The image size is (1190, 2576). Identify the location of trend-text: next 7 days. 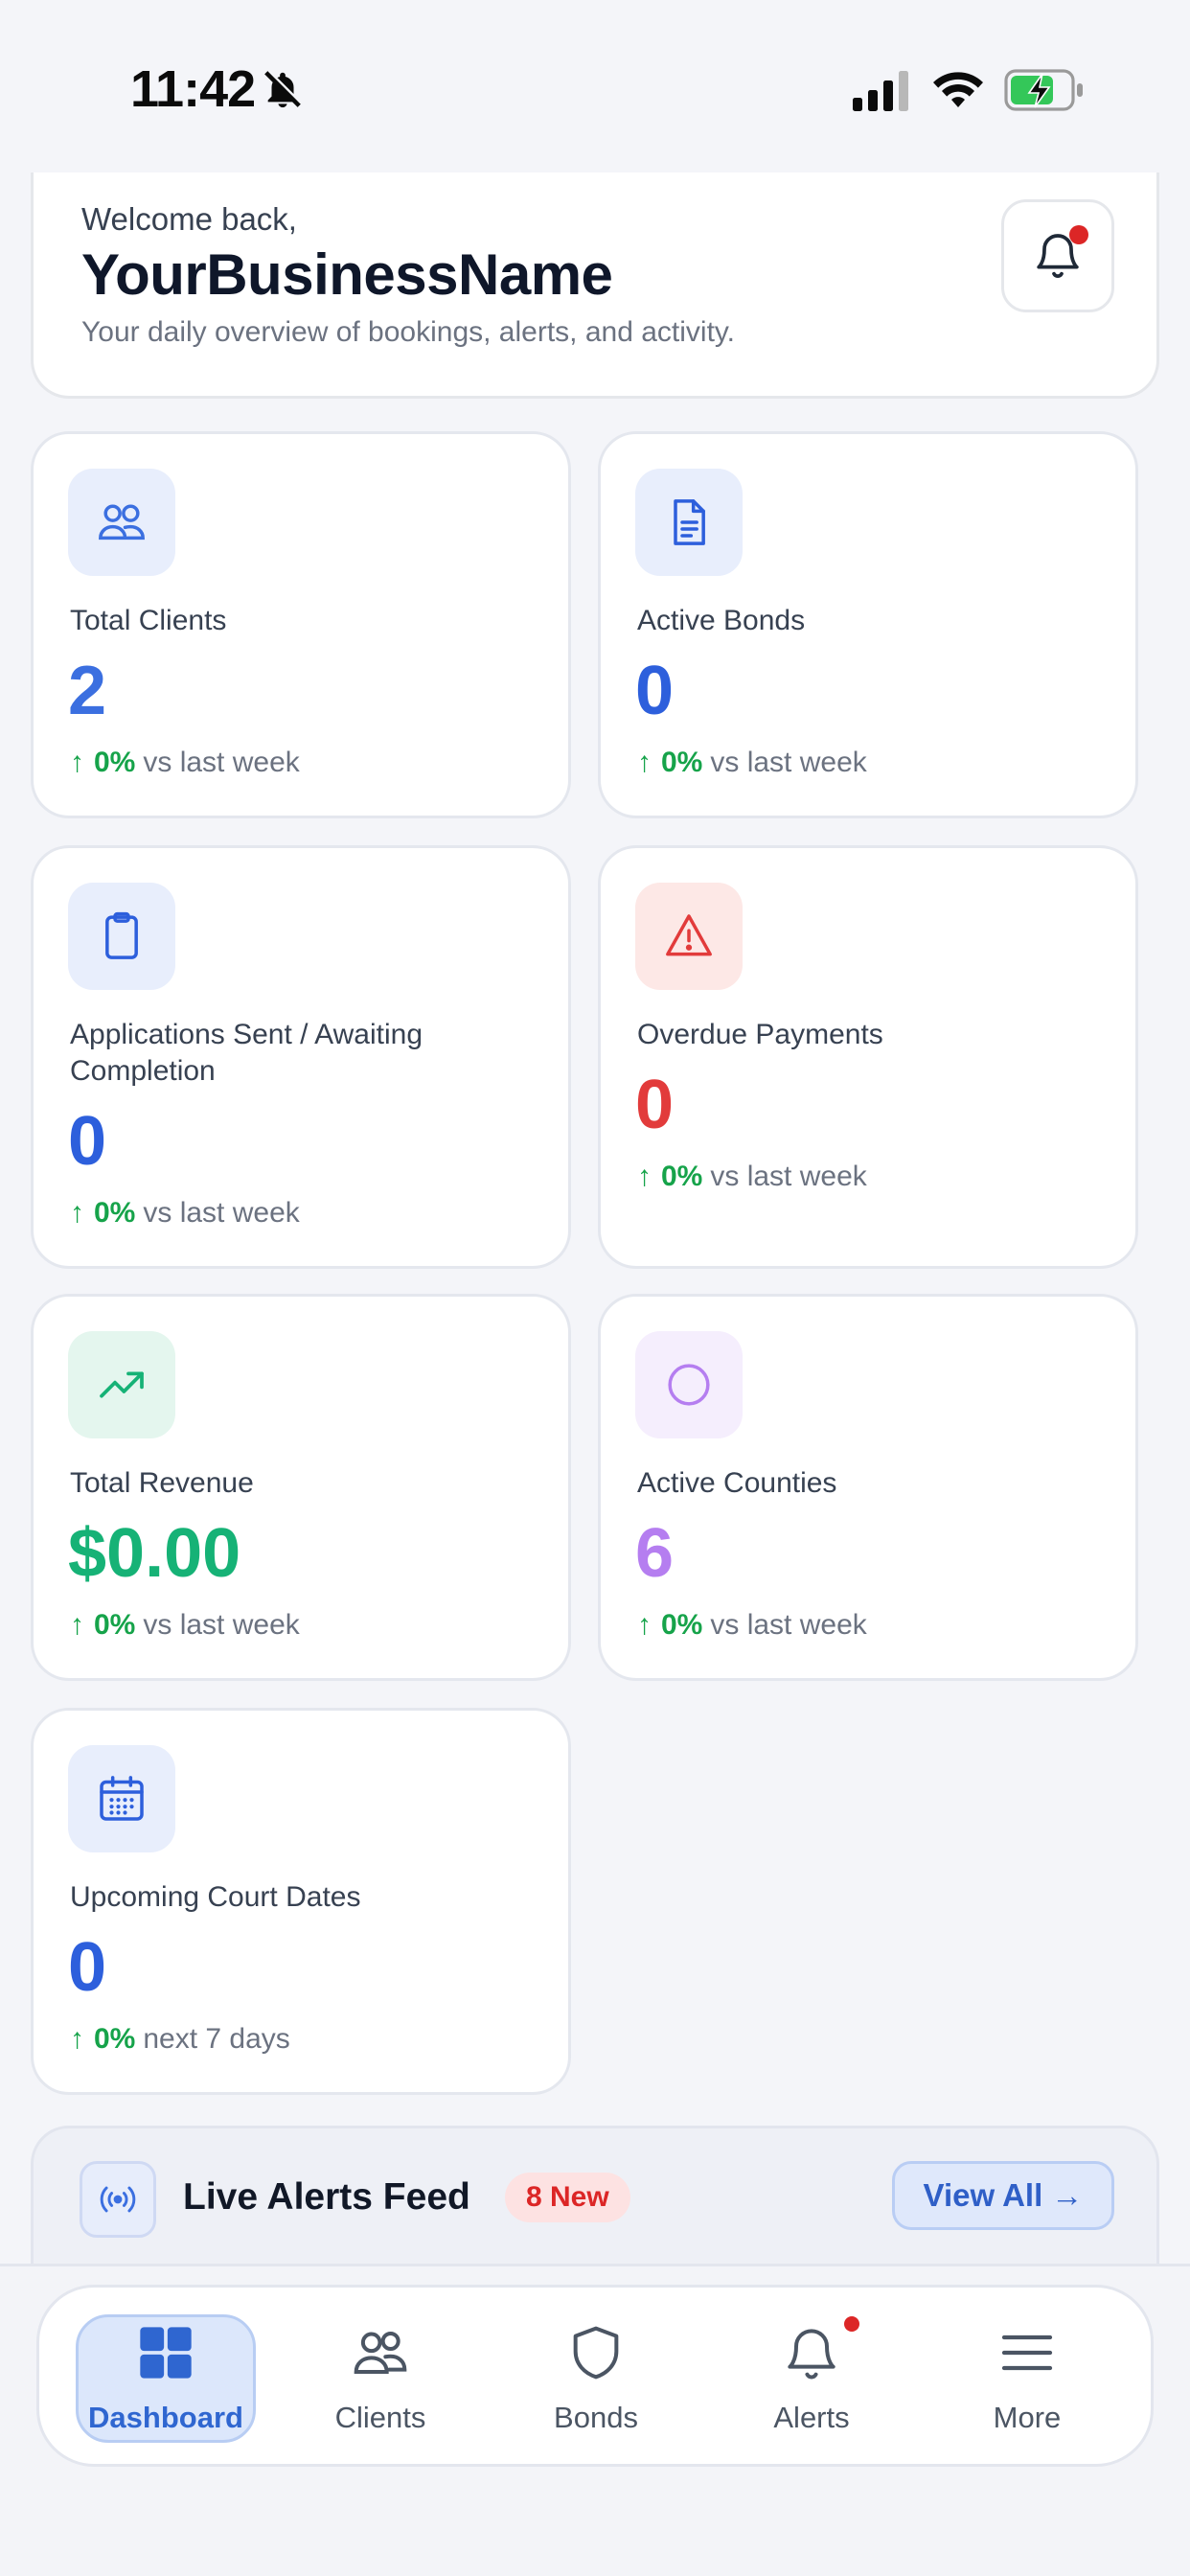
(217, 2039).